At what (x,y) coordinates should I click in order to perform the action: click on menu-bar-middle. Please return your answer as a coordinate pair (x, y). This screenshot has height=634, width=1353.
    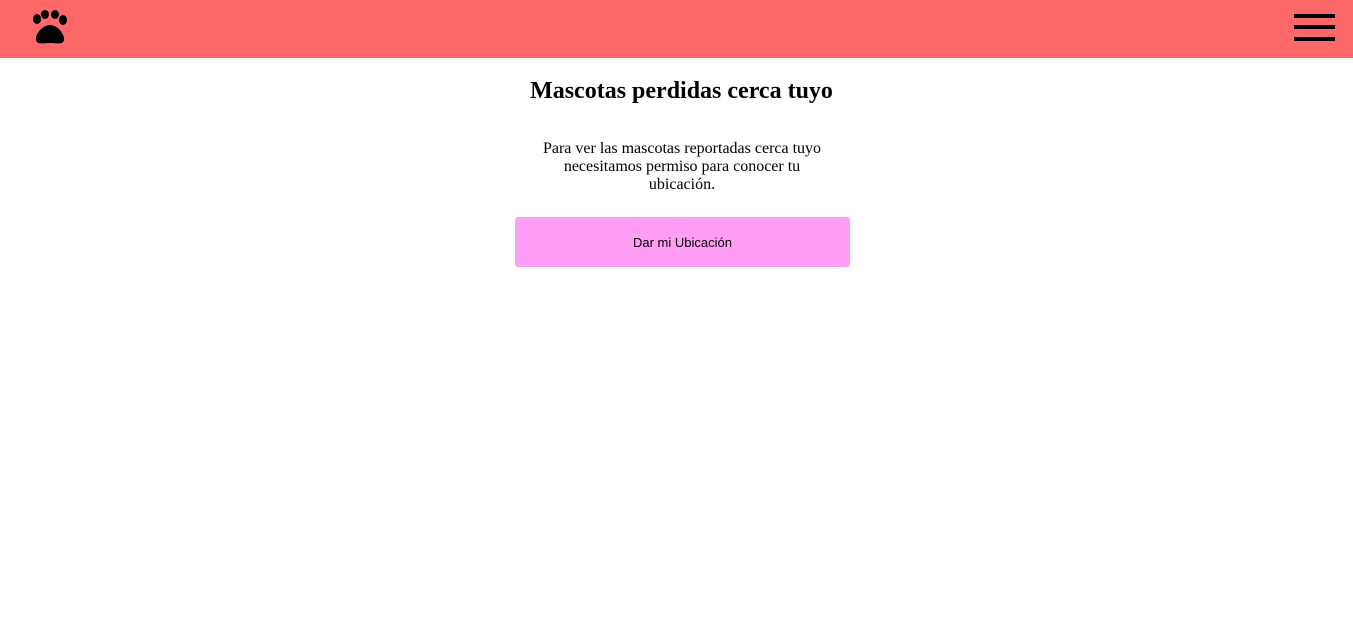
    Looking at the image, I should click on (1314, 27).